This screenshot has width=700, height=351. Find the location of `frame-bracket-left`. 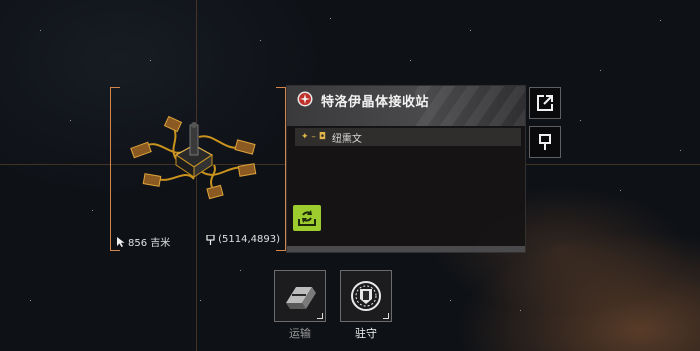

frame-bracket-left is located at coordinates (115, 169).